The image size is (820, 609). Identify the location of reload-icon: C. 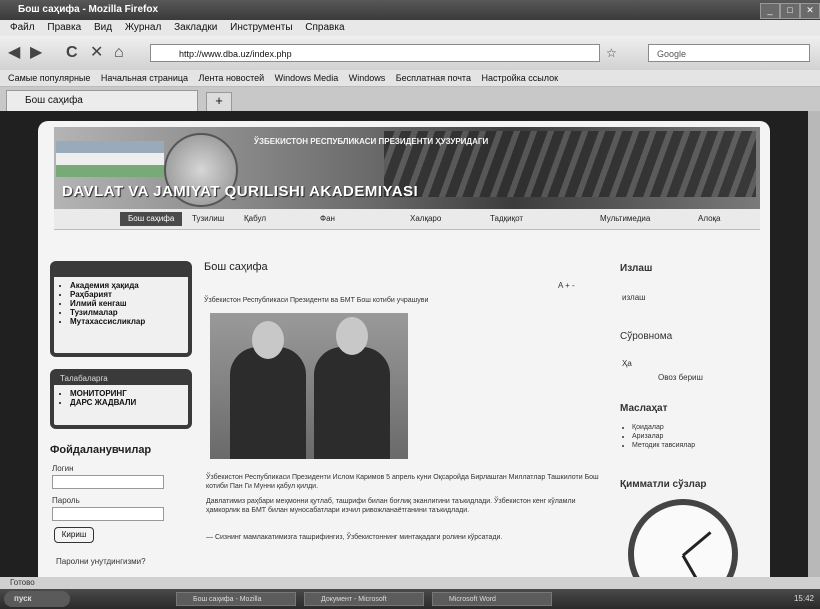
(72, 53).